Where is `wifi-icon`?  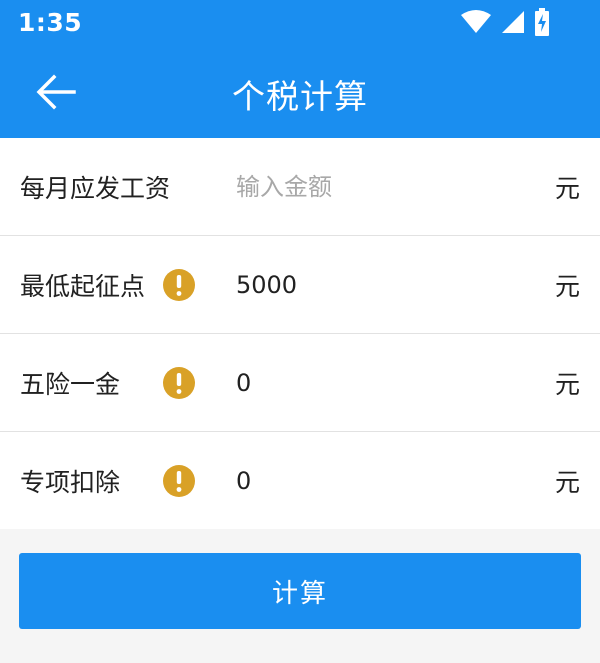
wifi-icon is located at coordinates (476, 21).